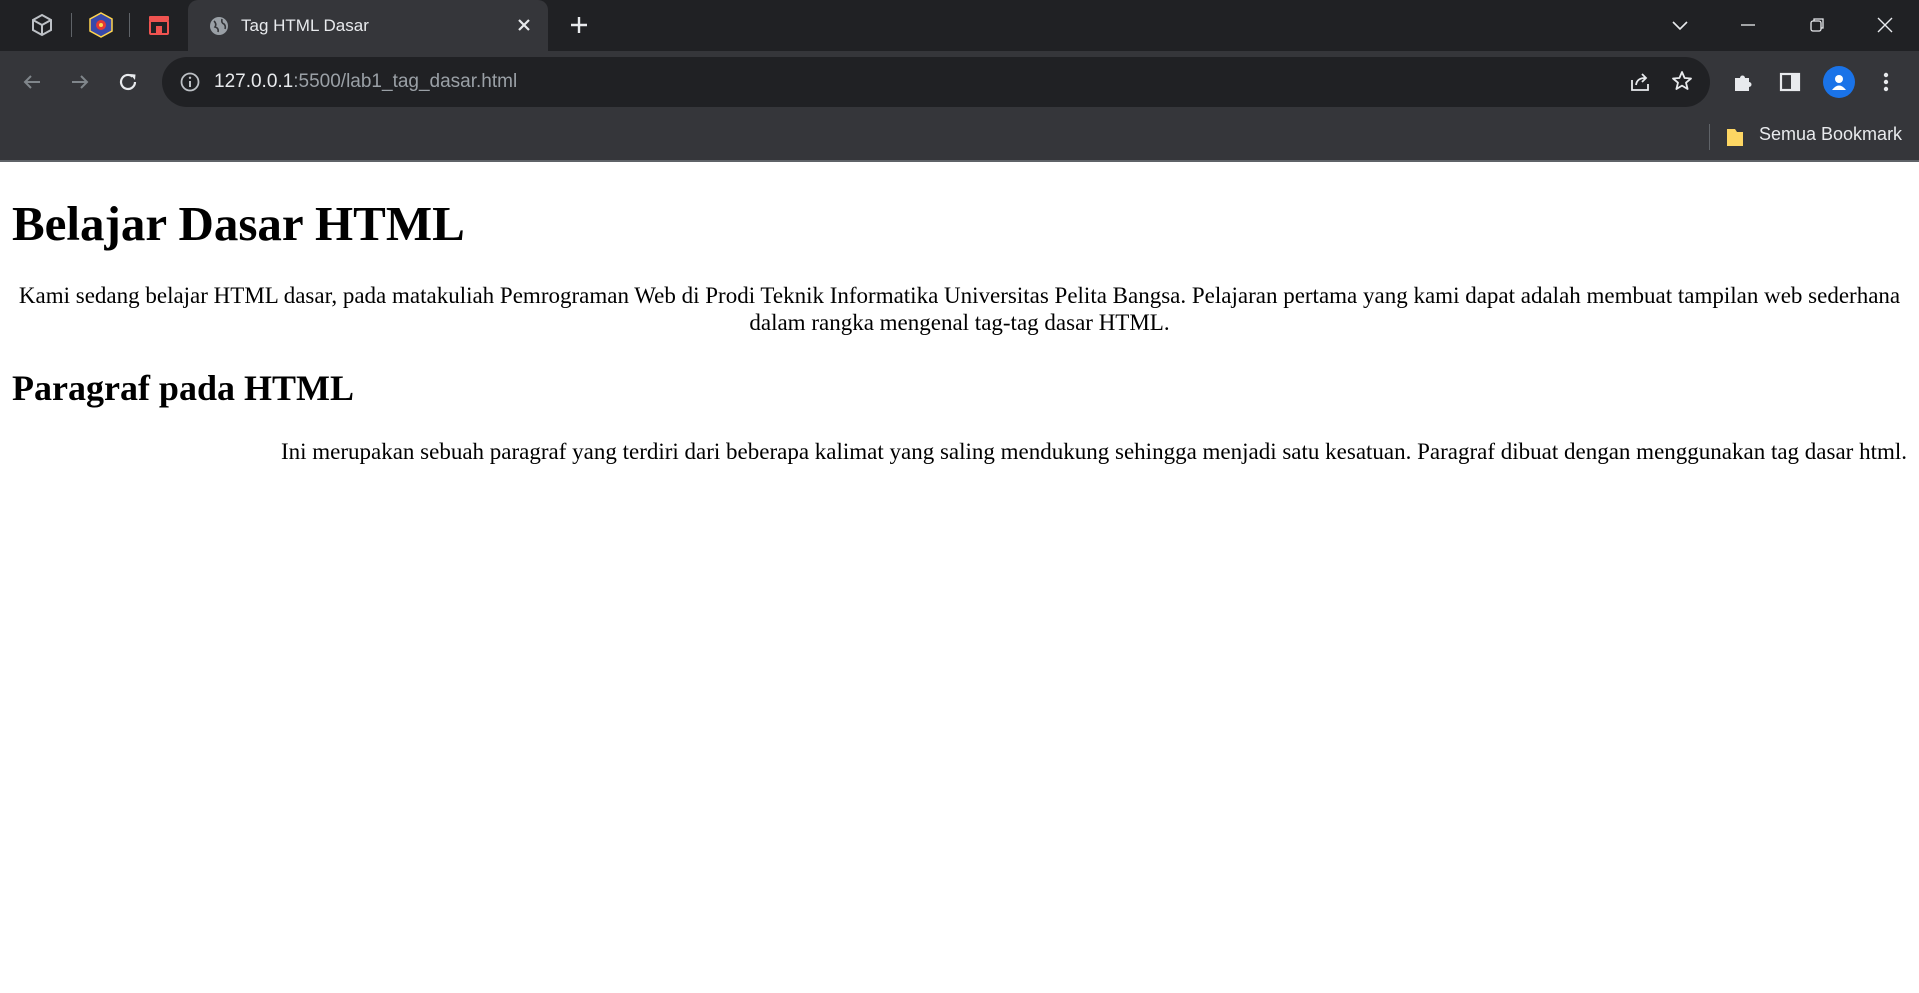 The image size is (1919, 993). I want to click on back-button, so click(32, 82).